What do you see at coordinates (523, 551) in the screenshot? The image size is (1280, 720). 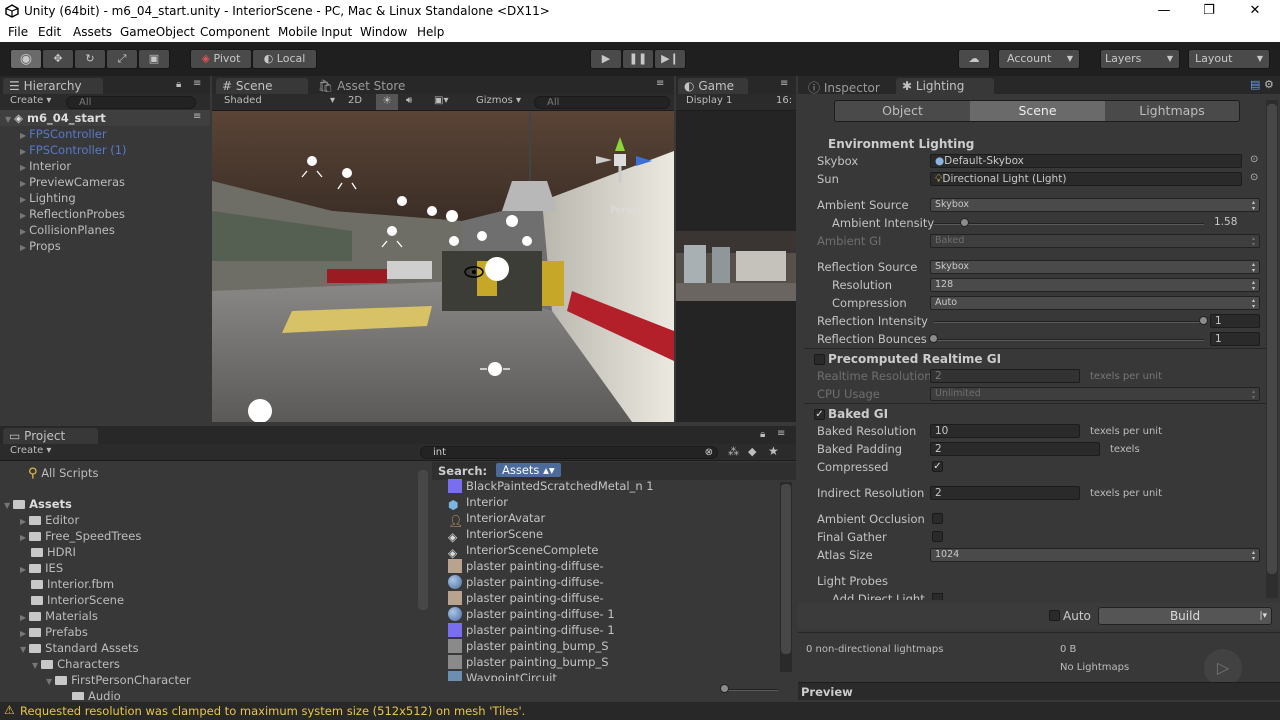 I see `list-item: ◈ InteriorSceneComplete` at bounding box center [523, 551].